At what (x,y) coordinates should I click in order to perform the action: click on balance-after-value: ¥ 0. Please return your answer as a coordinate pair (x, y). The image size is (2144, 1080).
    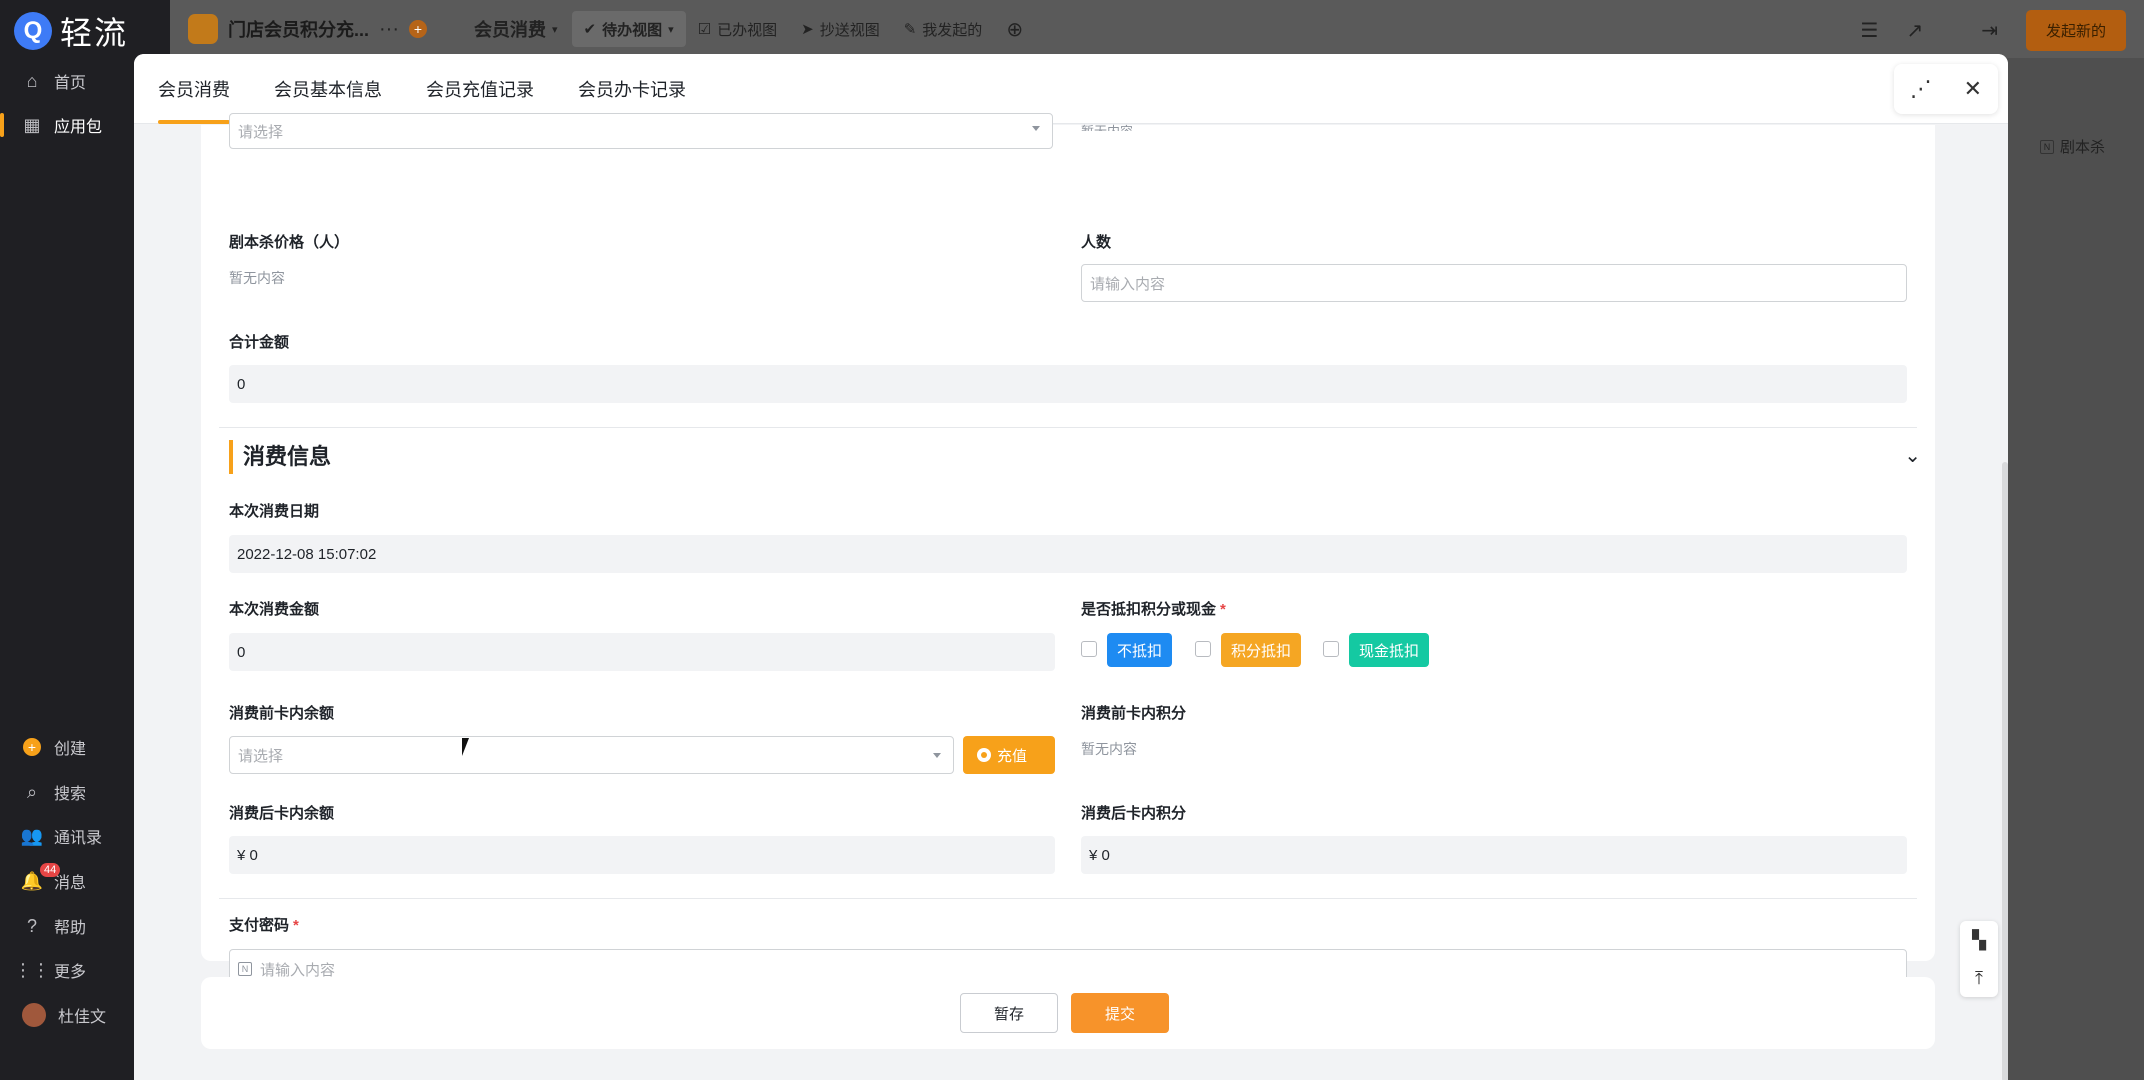
    Looking at the image, I should click on (642, 855).